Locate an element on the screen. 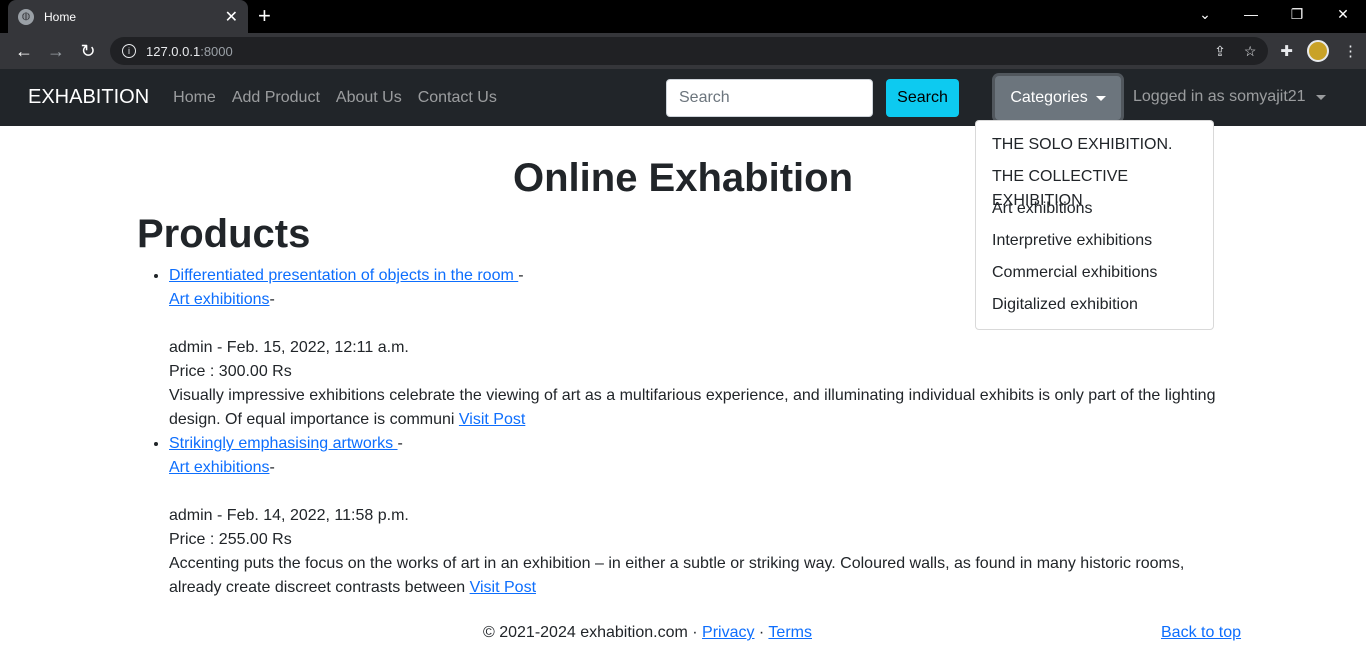 Image resolution: width=1366 pixels, height=669 pixels. address-bar-row: ← → ↻ i 127.0.0.1:8000 ⇪ ☆ ✚ ⋮ is located at coordinates (683, 51).